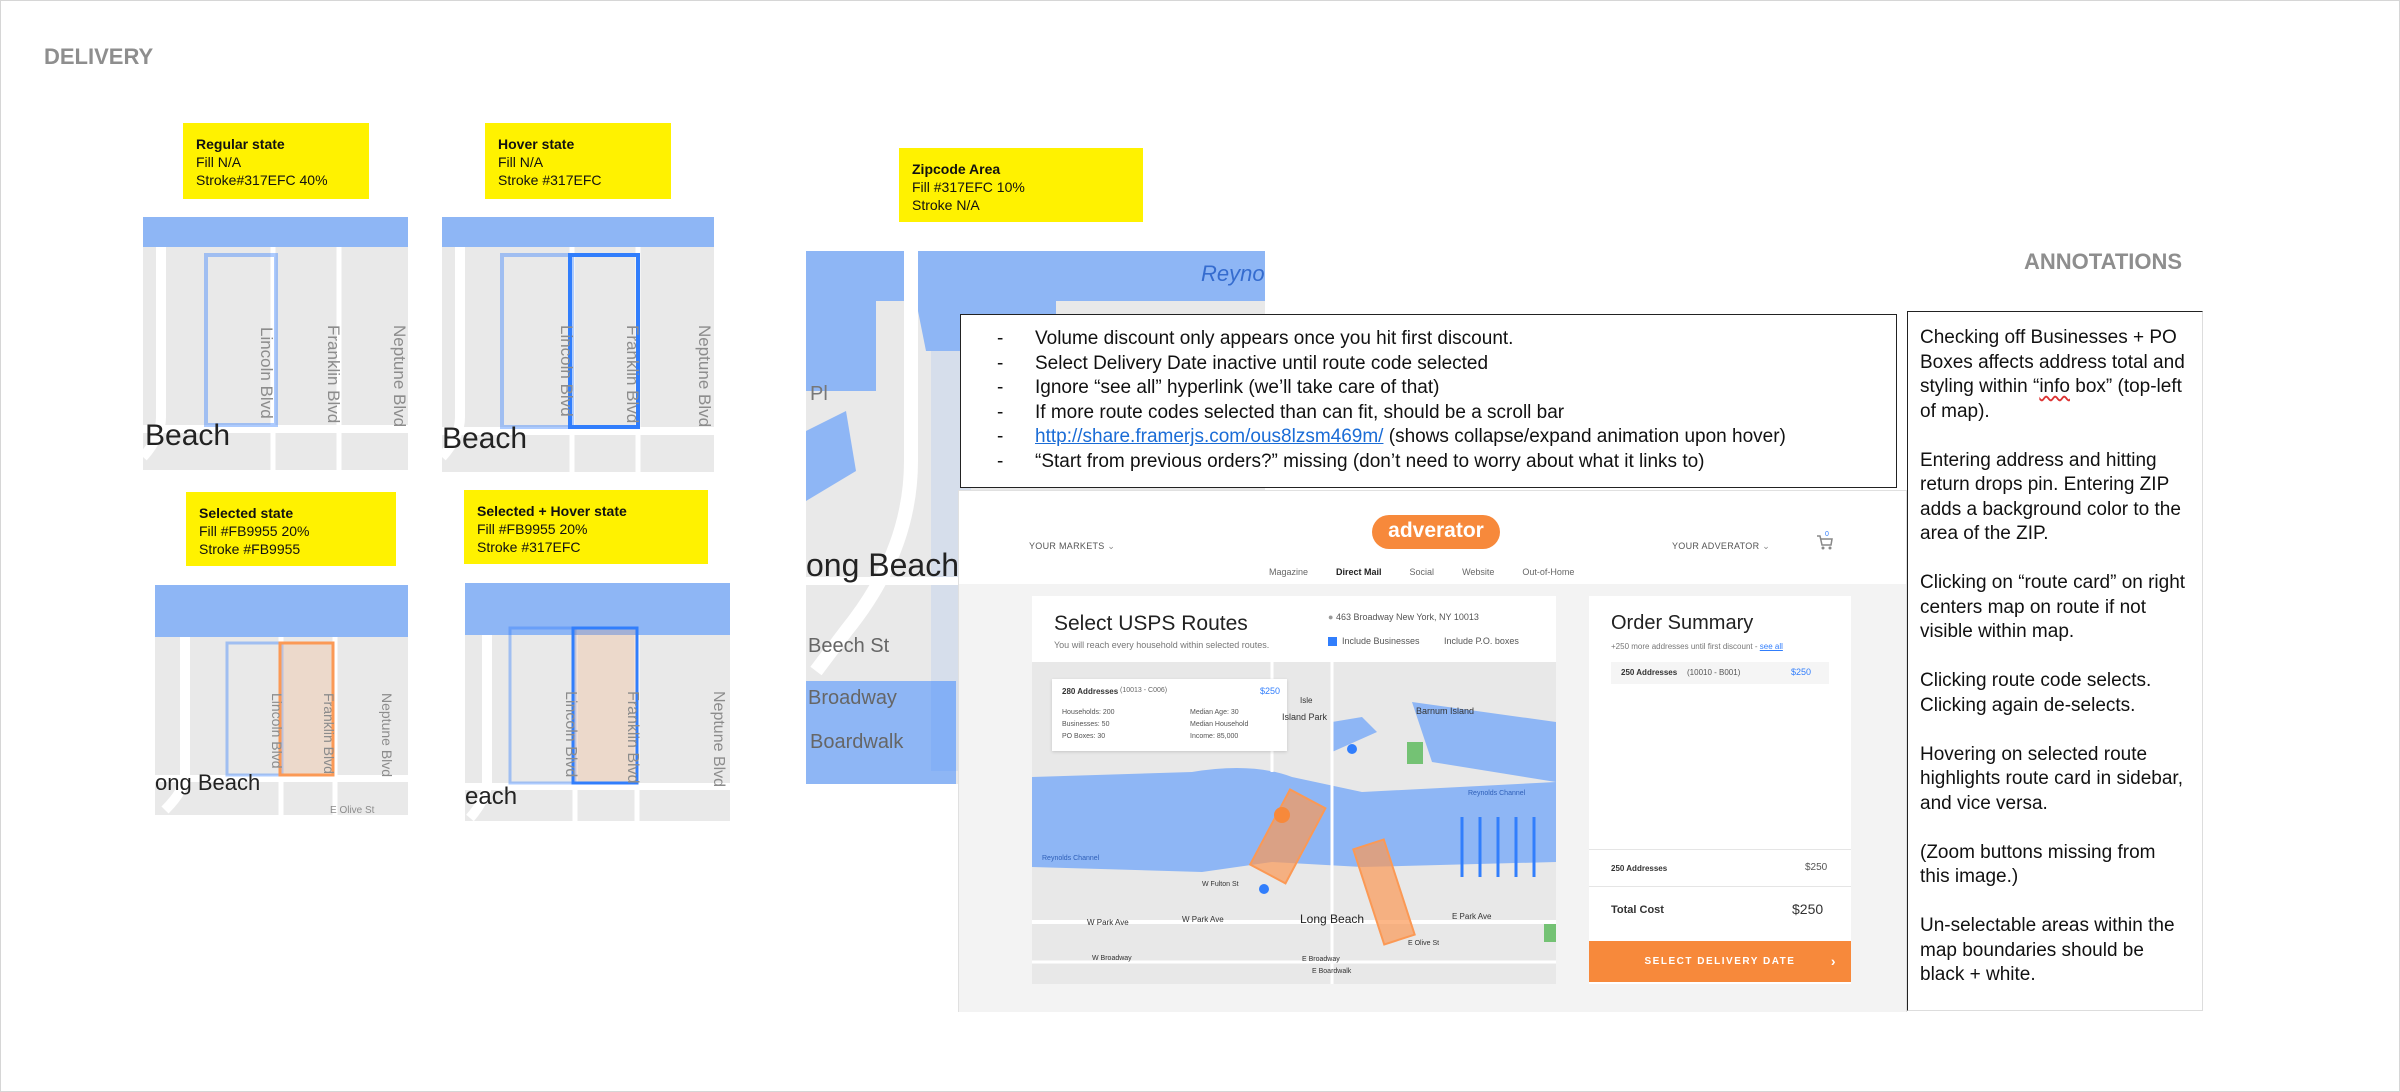 This screenshot has height=1092, width=2400. I want to click on your-markets-menu: YOUR MARKETS ⌄, so click(1072, 546).